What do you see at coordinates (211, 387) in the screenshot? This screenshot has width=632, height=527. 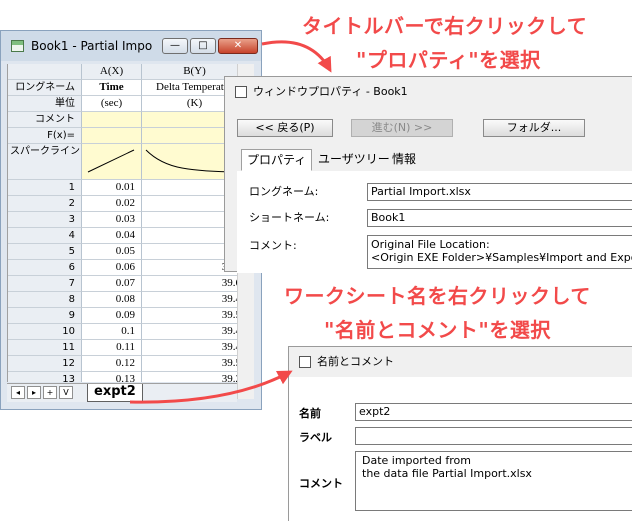 I see `arrow-to-rename-dialog` at bounding box center [211, 387].